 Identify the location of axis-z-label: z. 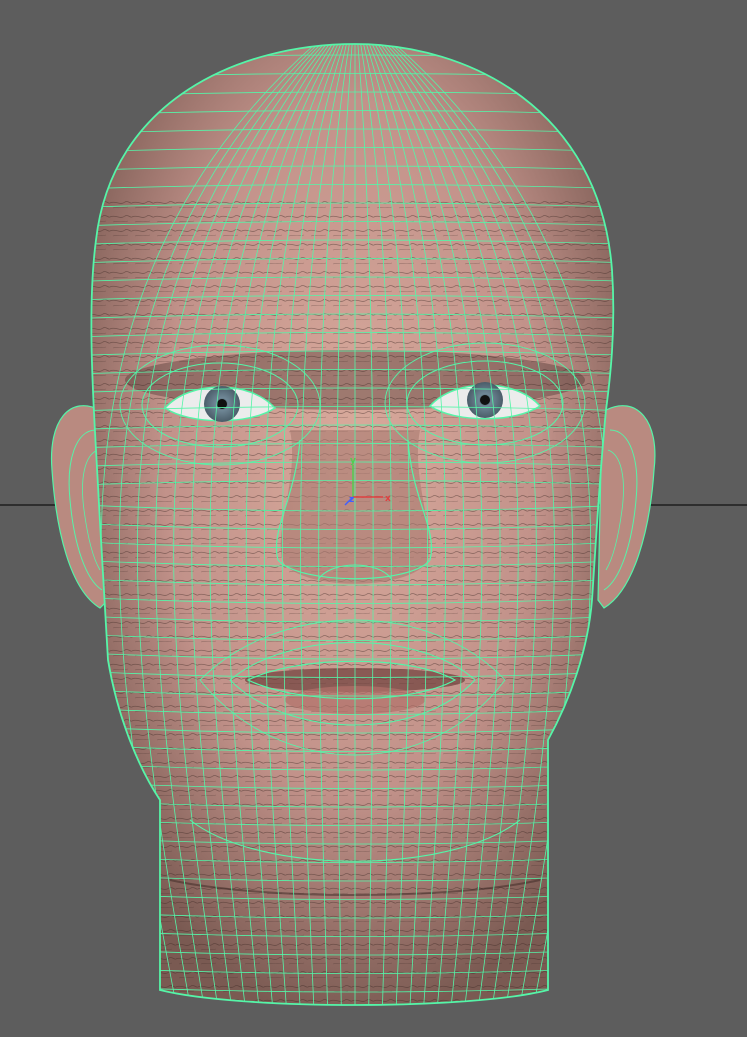
(351, 500).